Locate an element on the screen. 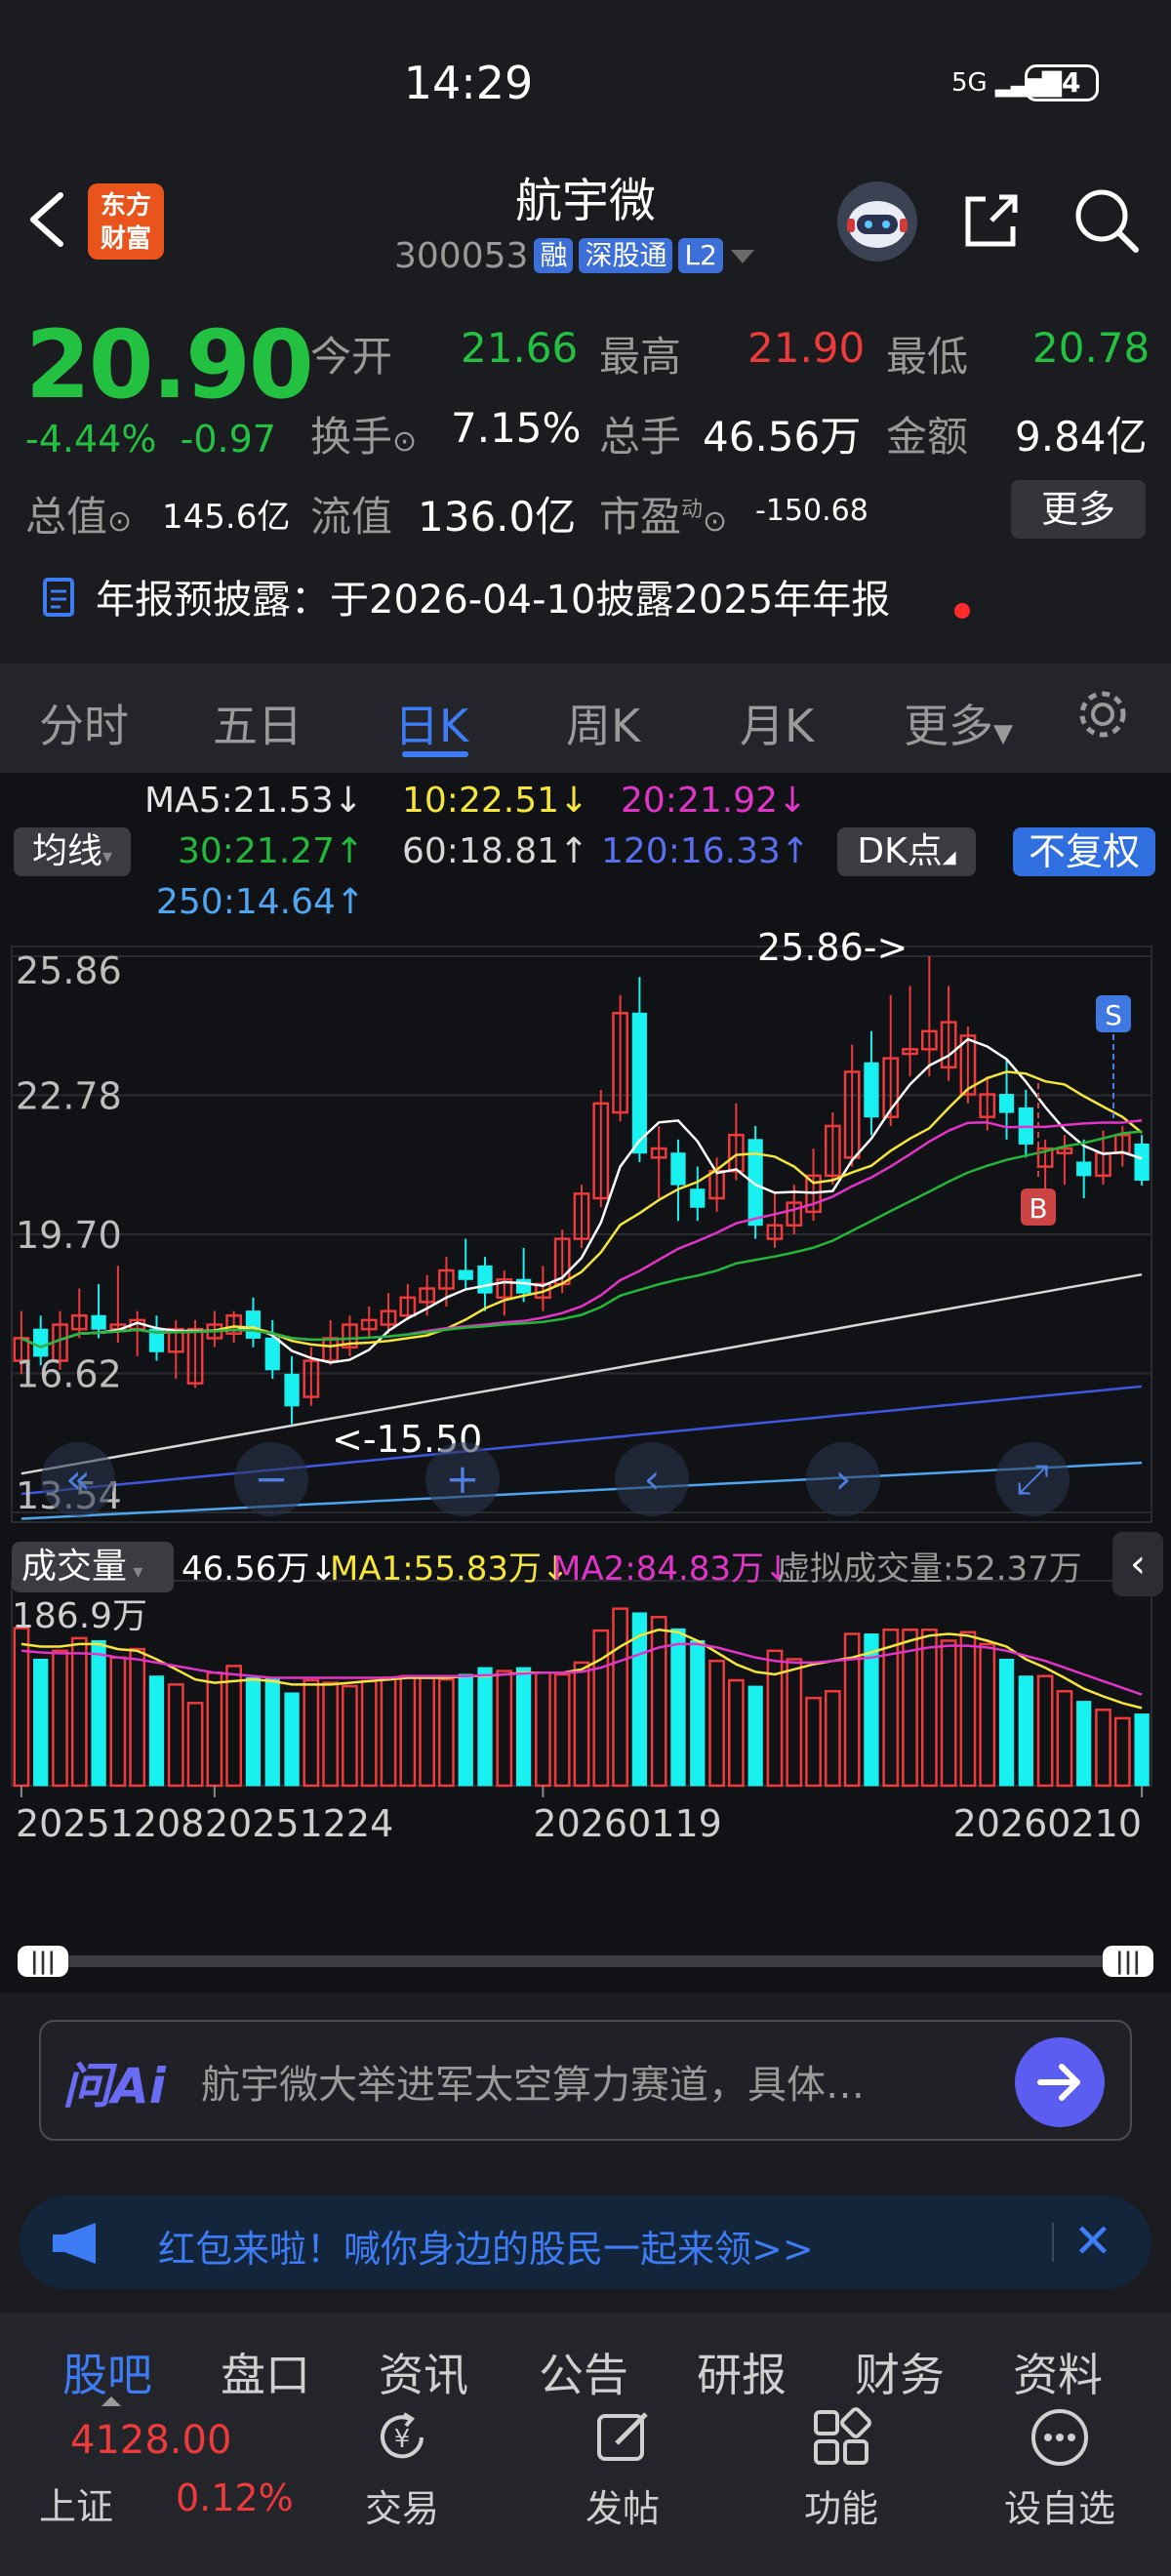 The height and width of the screenshot is (2576, 1171). ai-send-button is located at coordinates (1060, 2082).